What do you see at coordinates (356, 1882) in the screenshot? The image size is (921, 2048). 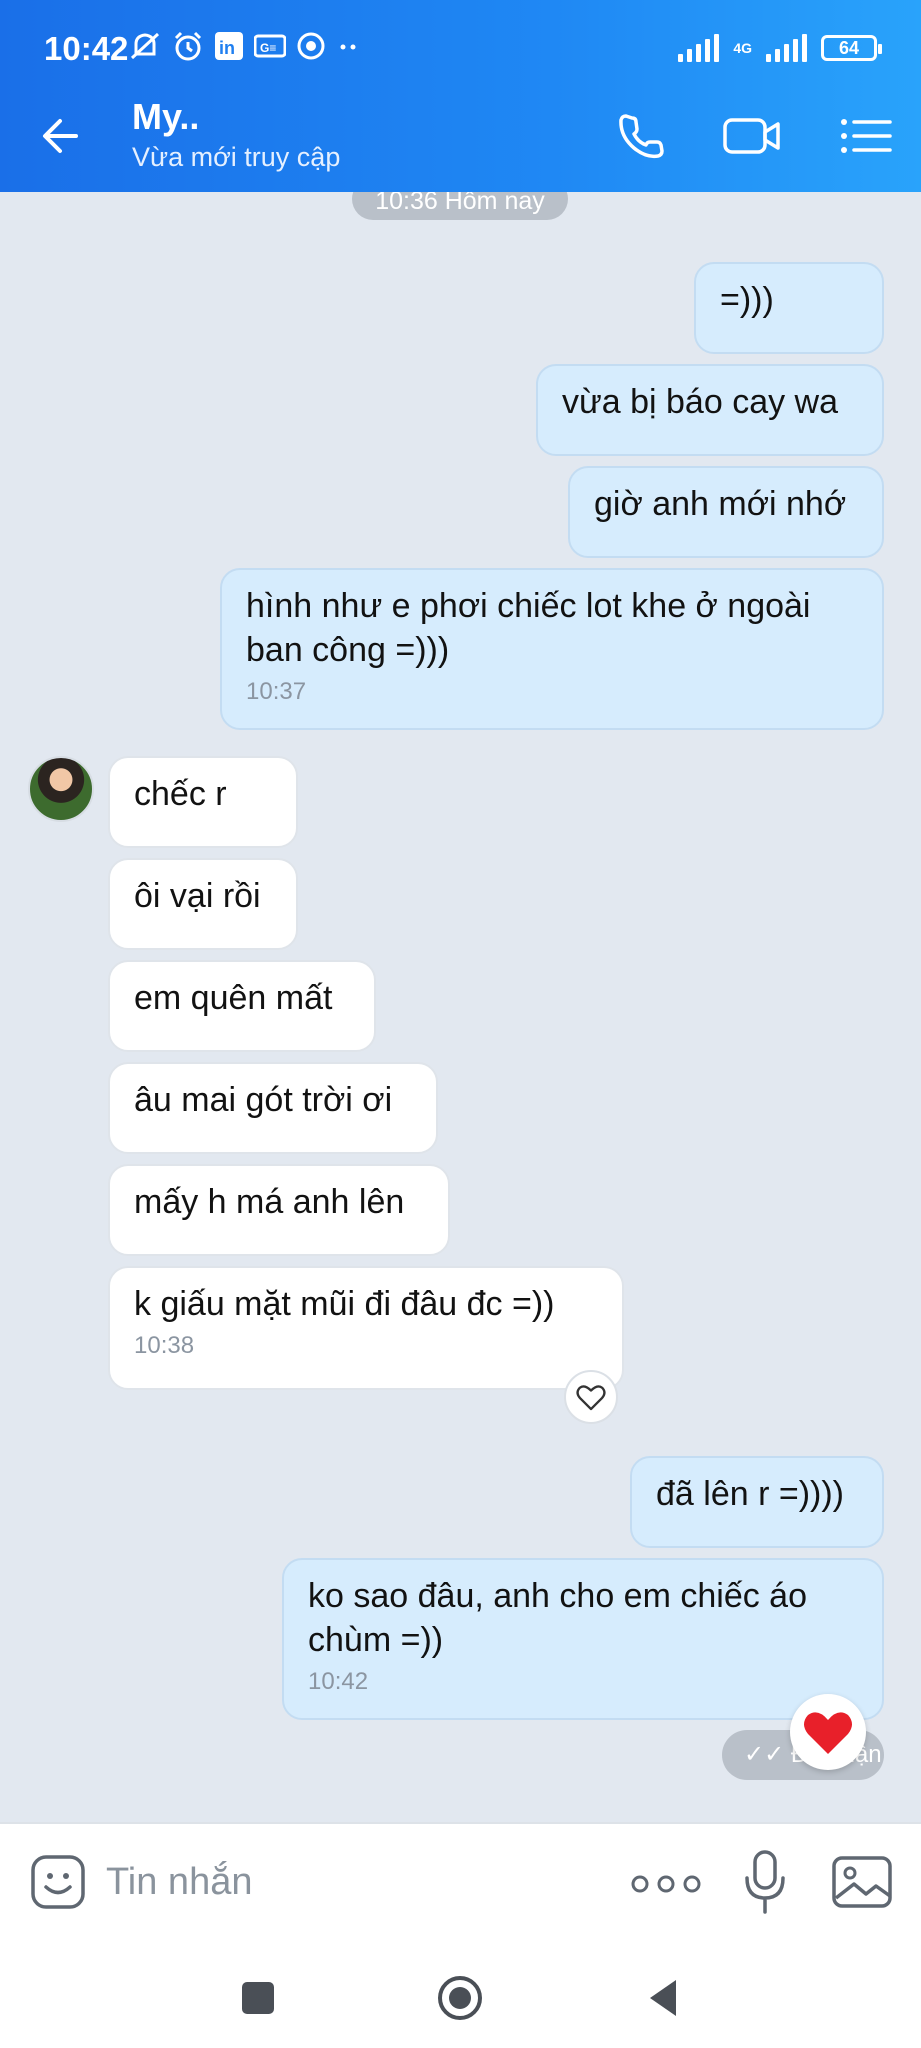 I see `message-input` at bounding box center [356, 1882].